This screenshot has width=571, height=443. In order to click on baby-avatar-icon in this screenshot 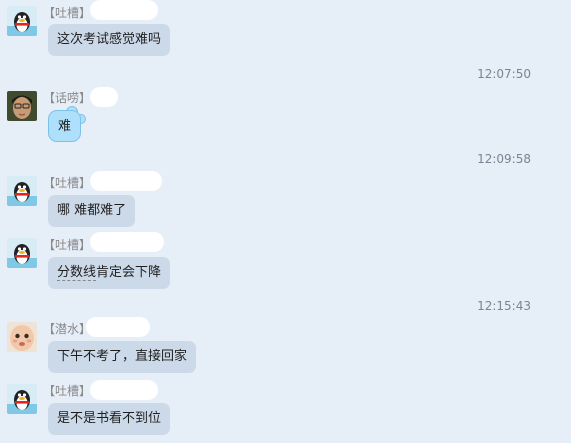, I will do `click(22, 337)`.